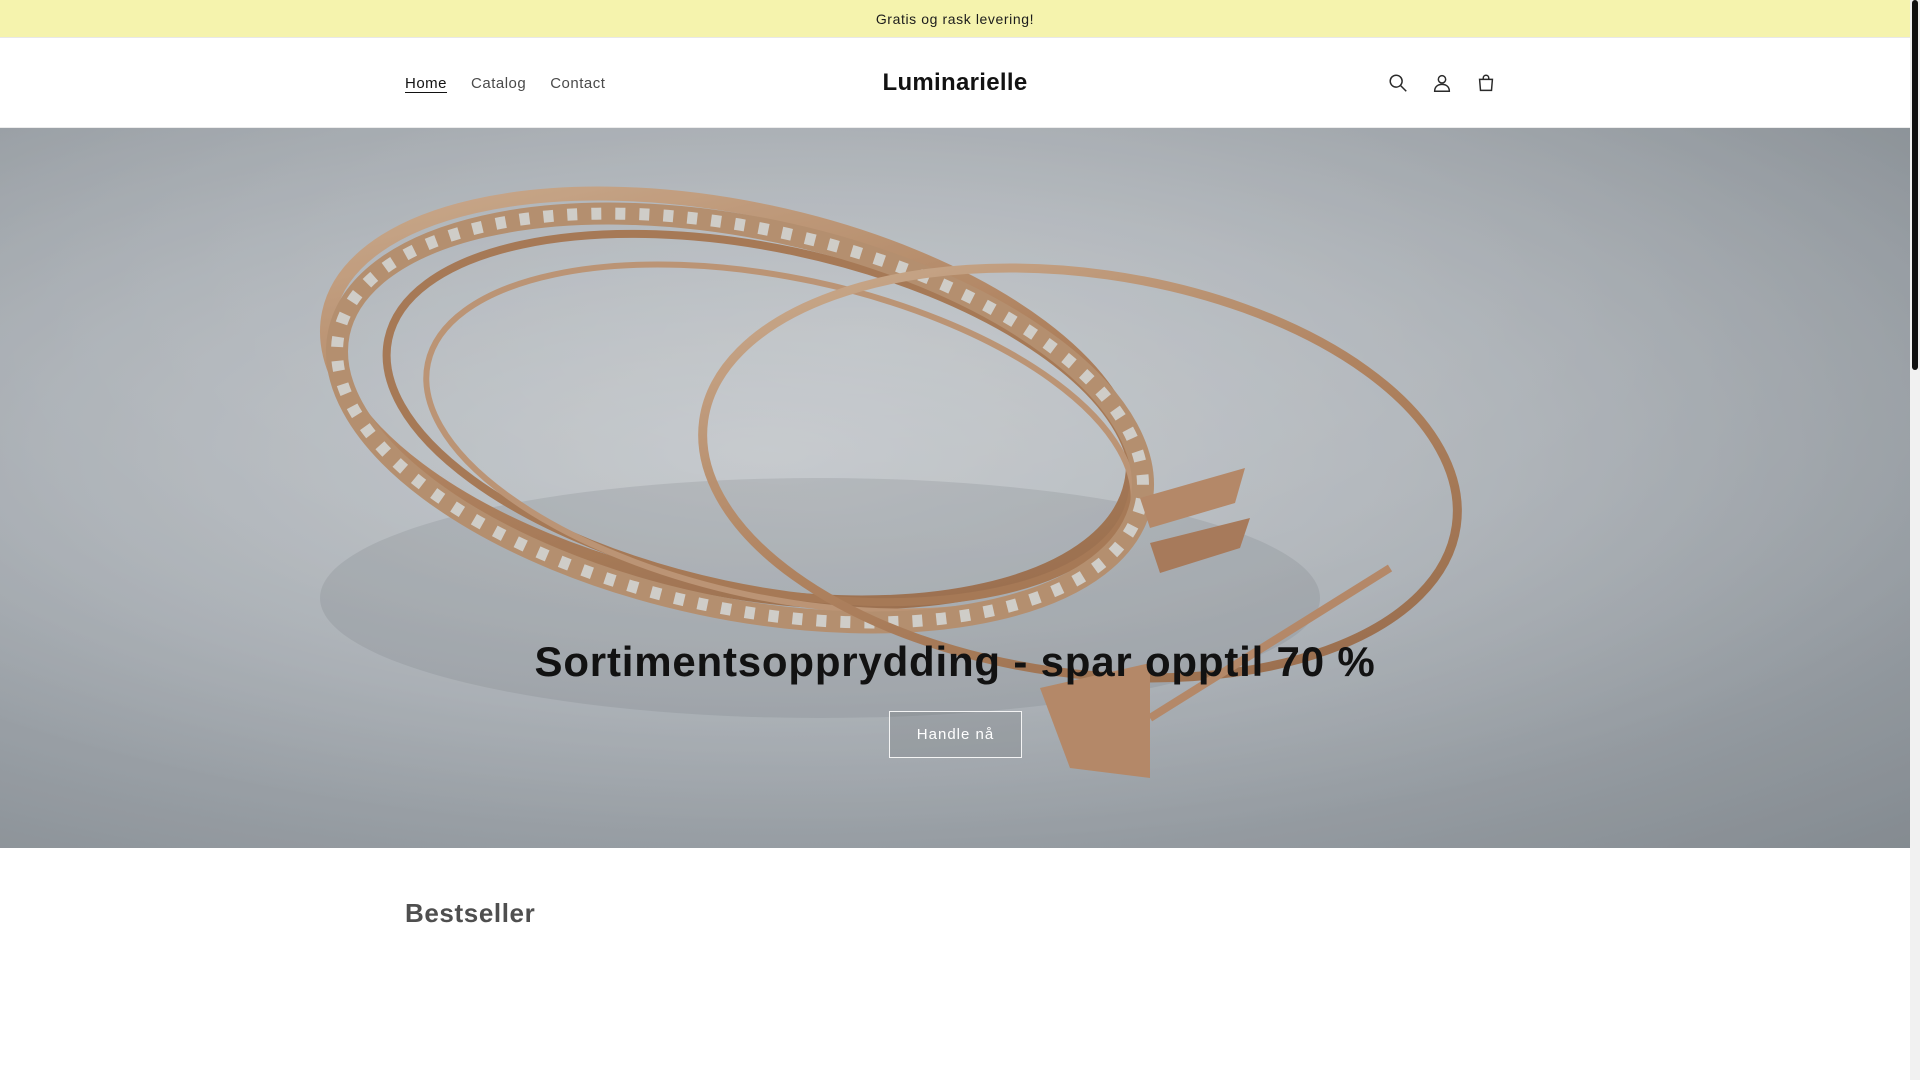  I want to click on site-header: Home Catalog Contact Luminarielle, so click(955, 83).